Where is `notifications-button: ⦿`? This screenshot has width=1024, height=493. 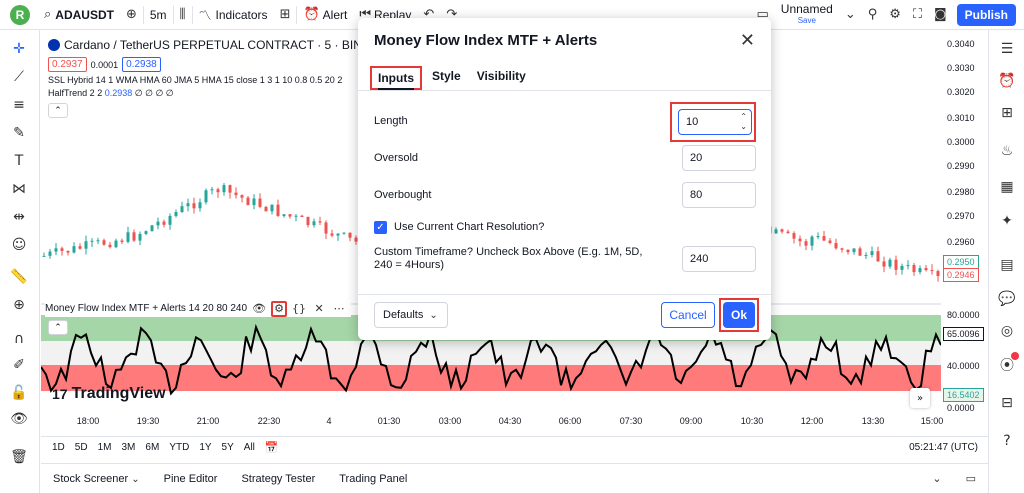
notifications-button: ⦿ is located at coordinates (1007, 364).